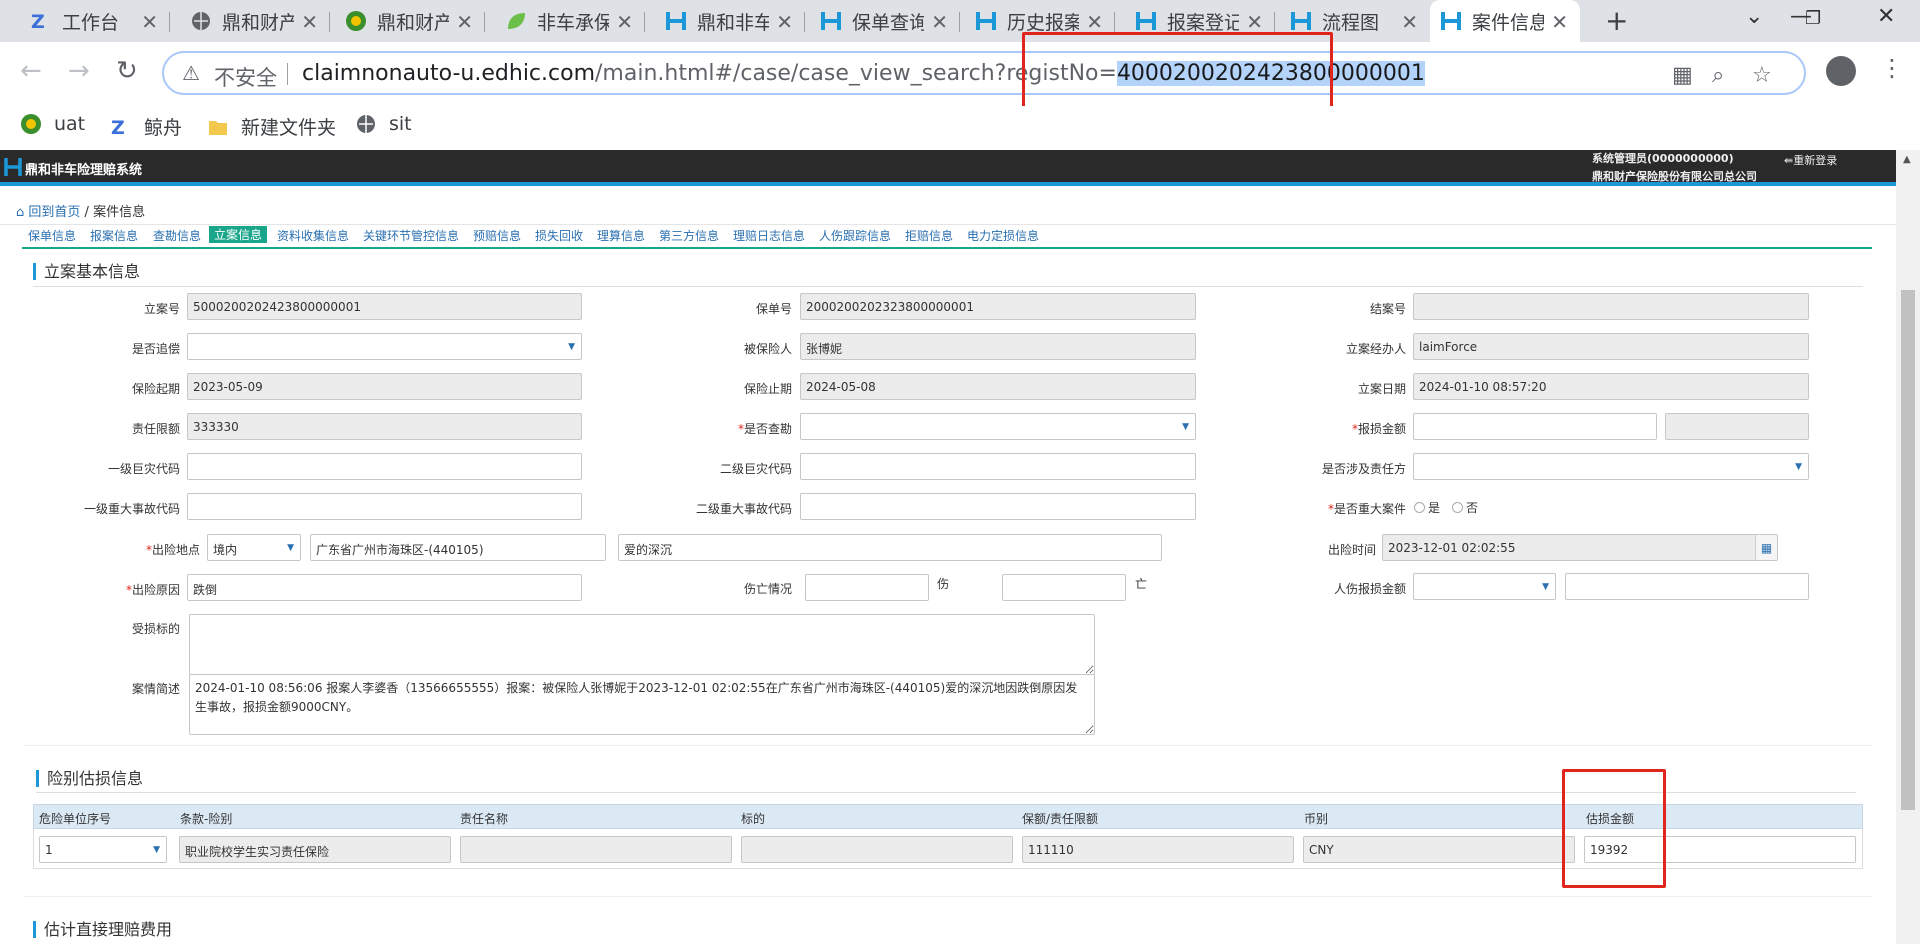 The width and height of the screenshot is (1920, 944). What do you see at coordinates (384, 587) in the screenshot?
I see `loss-cause-input: 跌倒` at bounding box center [384, 587].